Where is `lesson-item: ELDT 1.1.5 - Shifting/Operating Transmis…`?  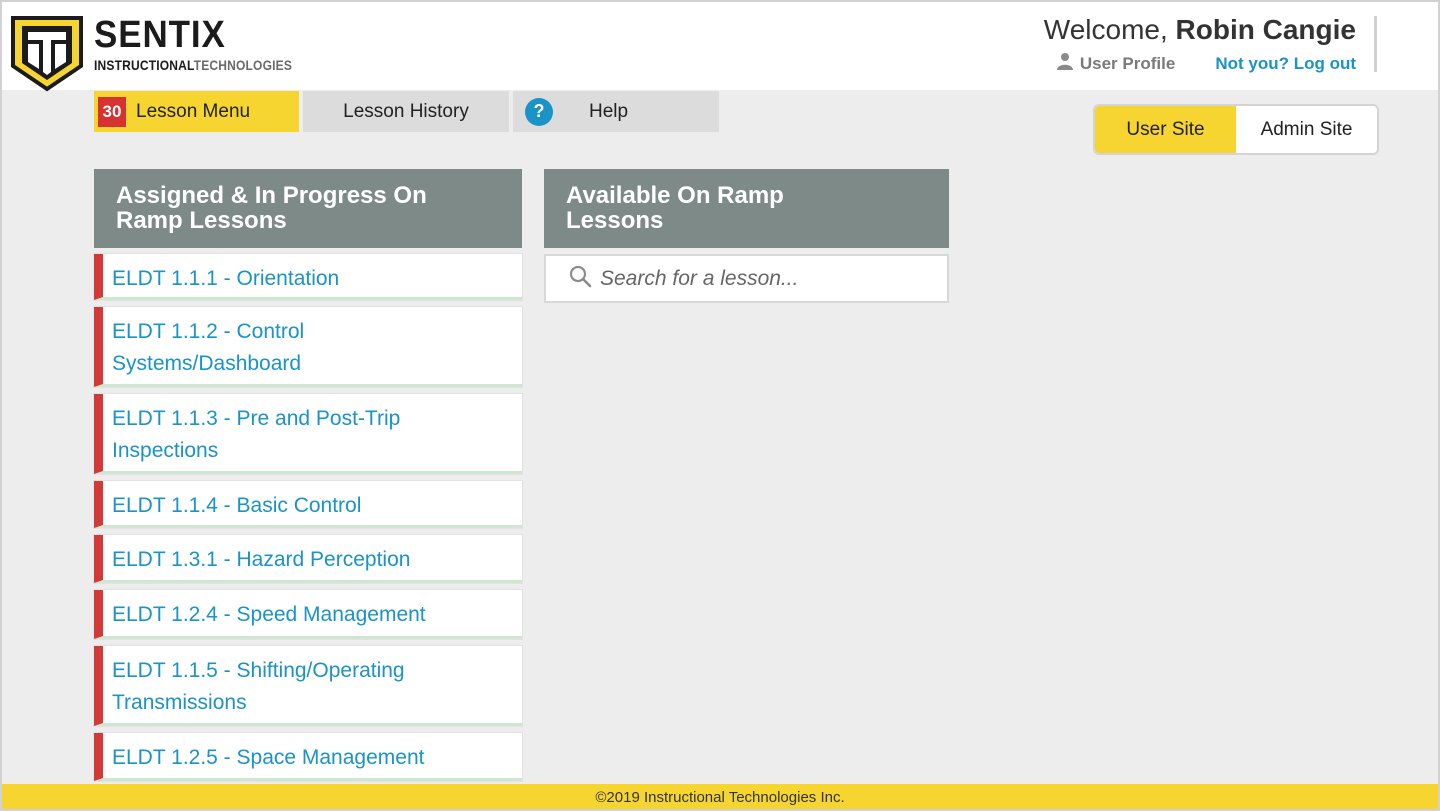
lesson-item: ELDT 1.1.5 - Shifting/Operating Transmis… is located at coordinates (308, 686).